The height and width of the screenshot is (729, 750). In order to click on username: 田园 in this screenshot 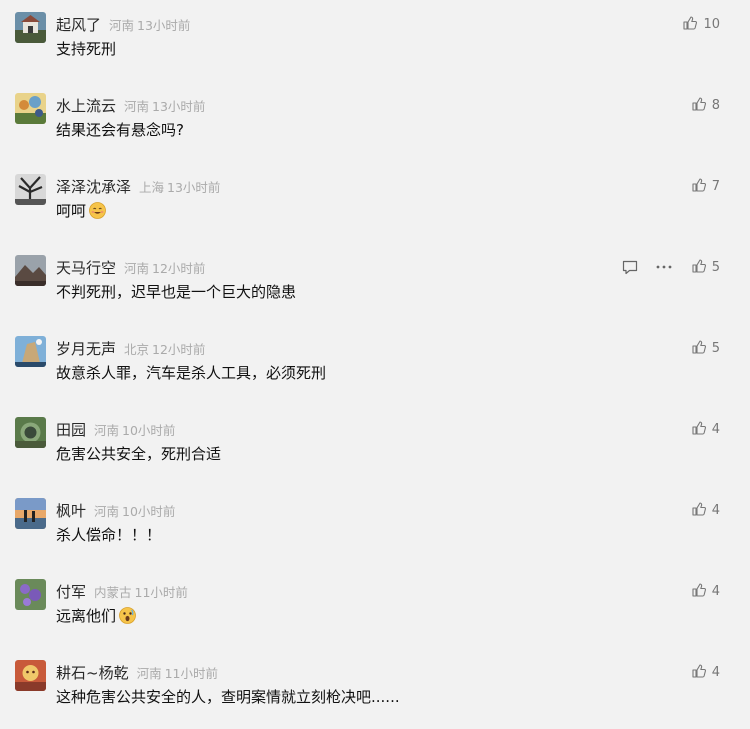, I will do `click(71, 429)`.